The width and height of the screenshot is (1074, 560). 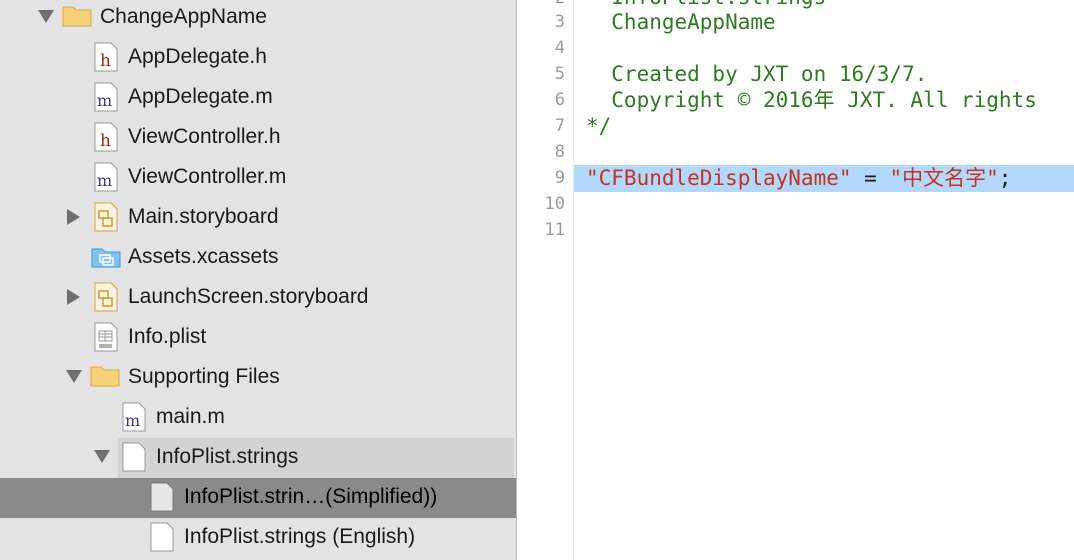 What do you see at coordinates (106, 258) in the screenshot?
I see `asset-catalog-icon` at bounding box center [106, 258].